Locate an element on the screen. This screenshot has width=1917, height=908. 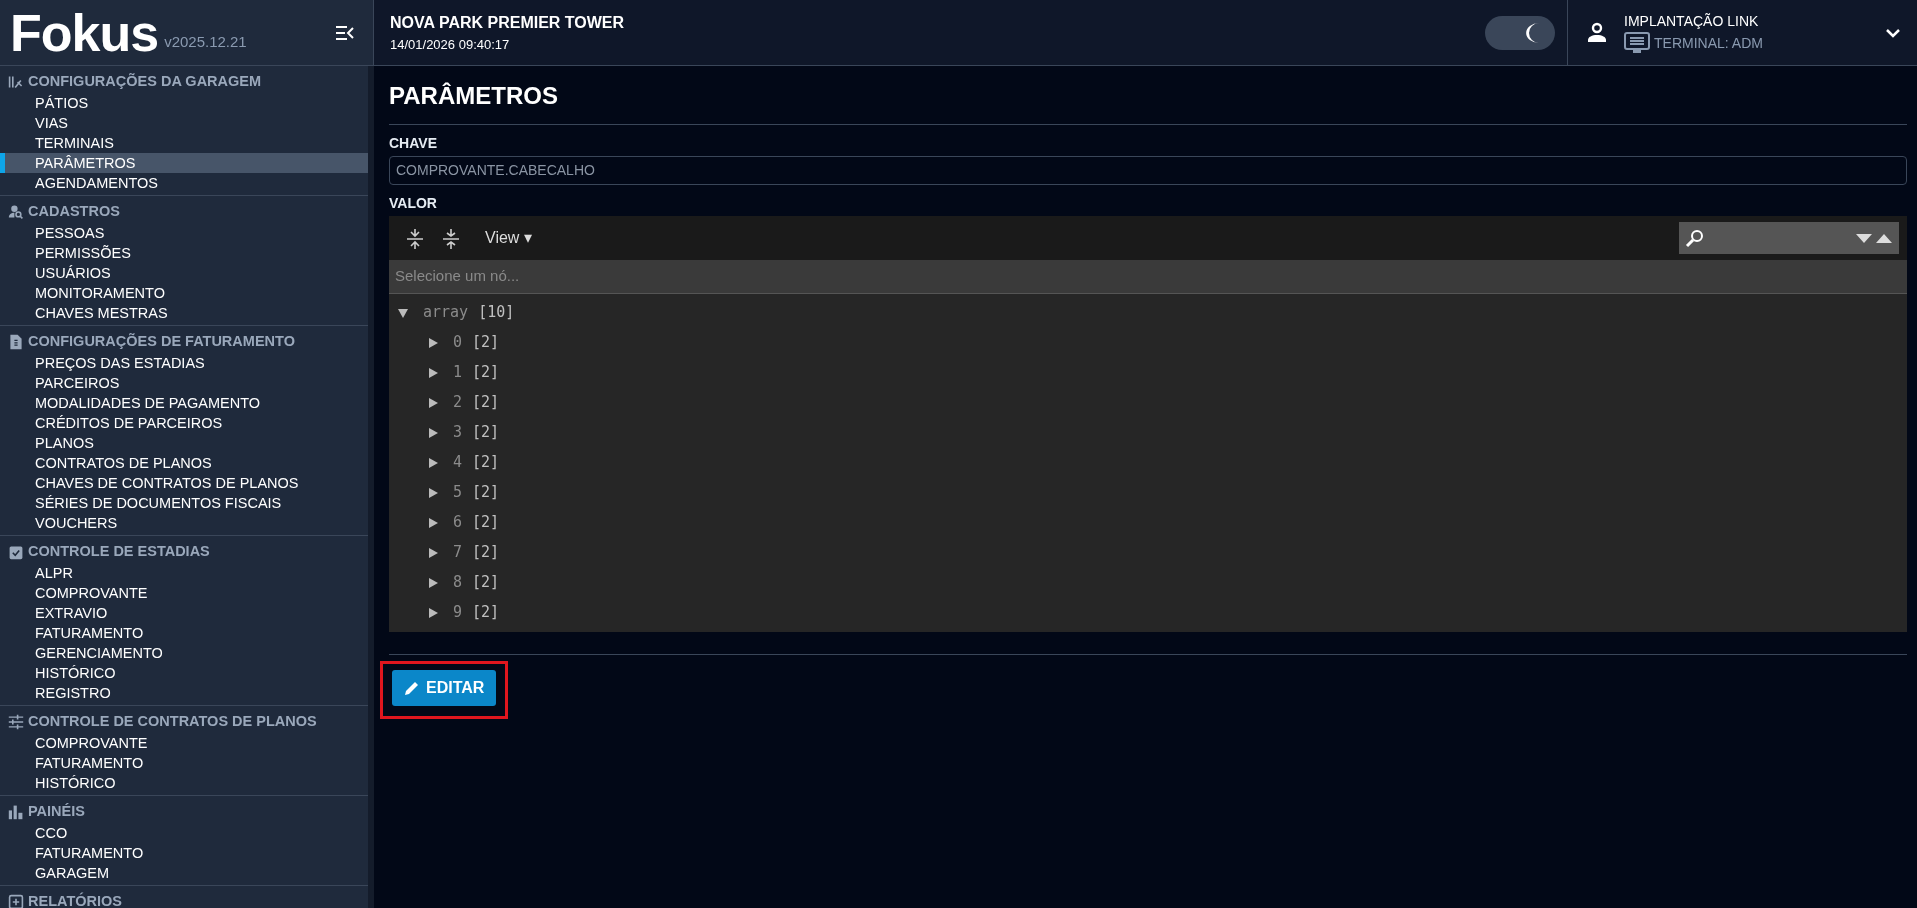
field-label: VALOR is located at coordinates (413, 203).